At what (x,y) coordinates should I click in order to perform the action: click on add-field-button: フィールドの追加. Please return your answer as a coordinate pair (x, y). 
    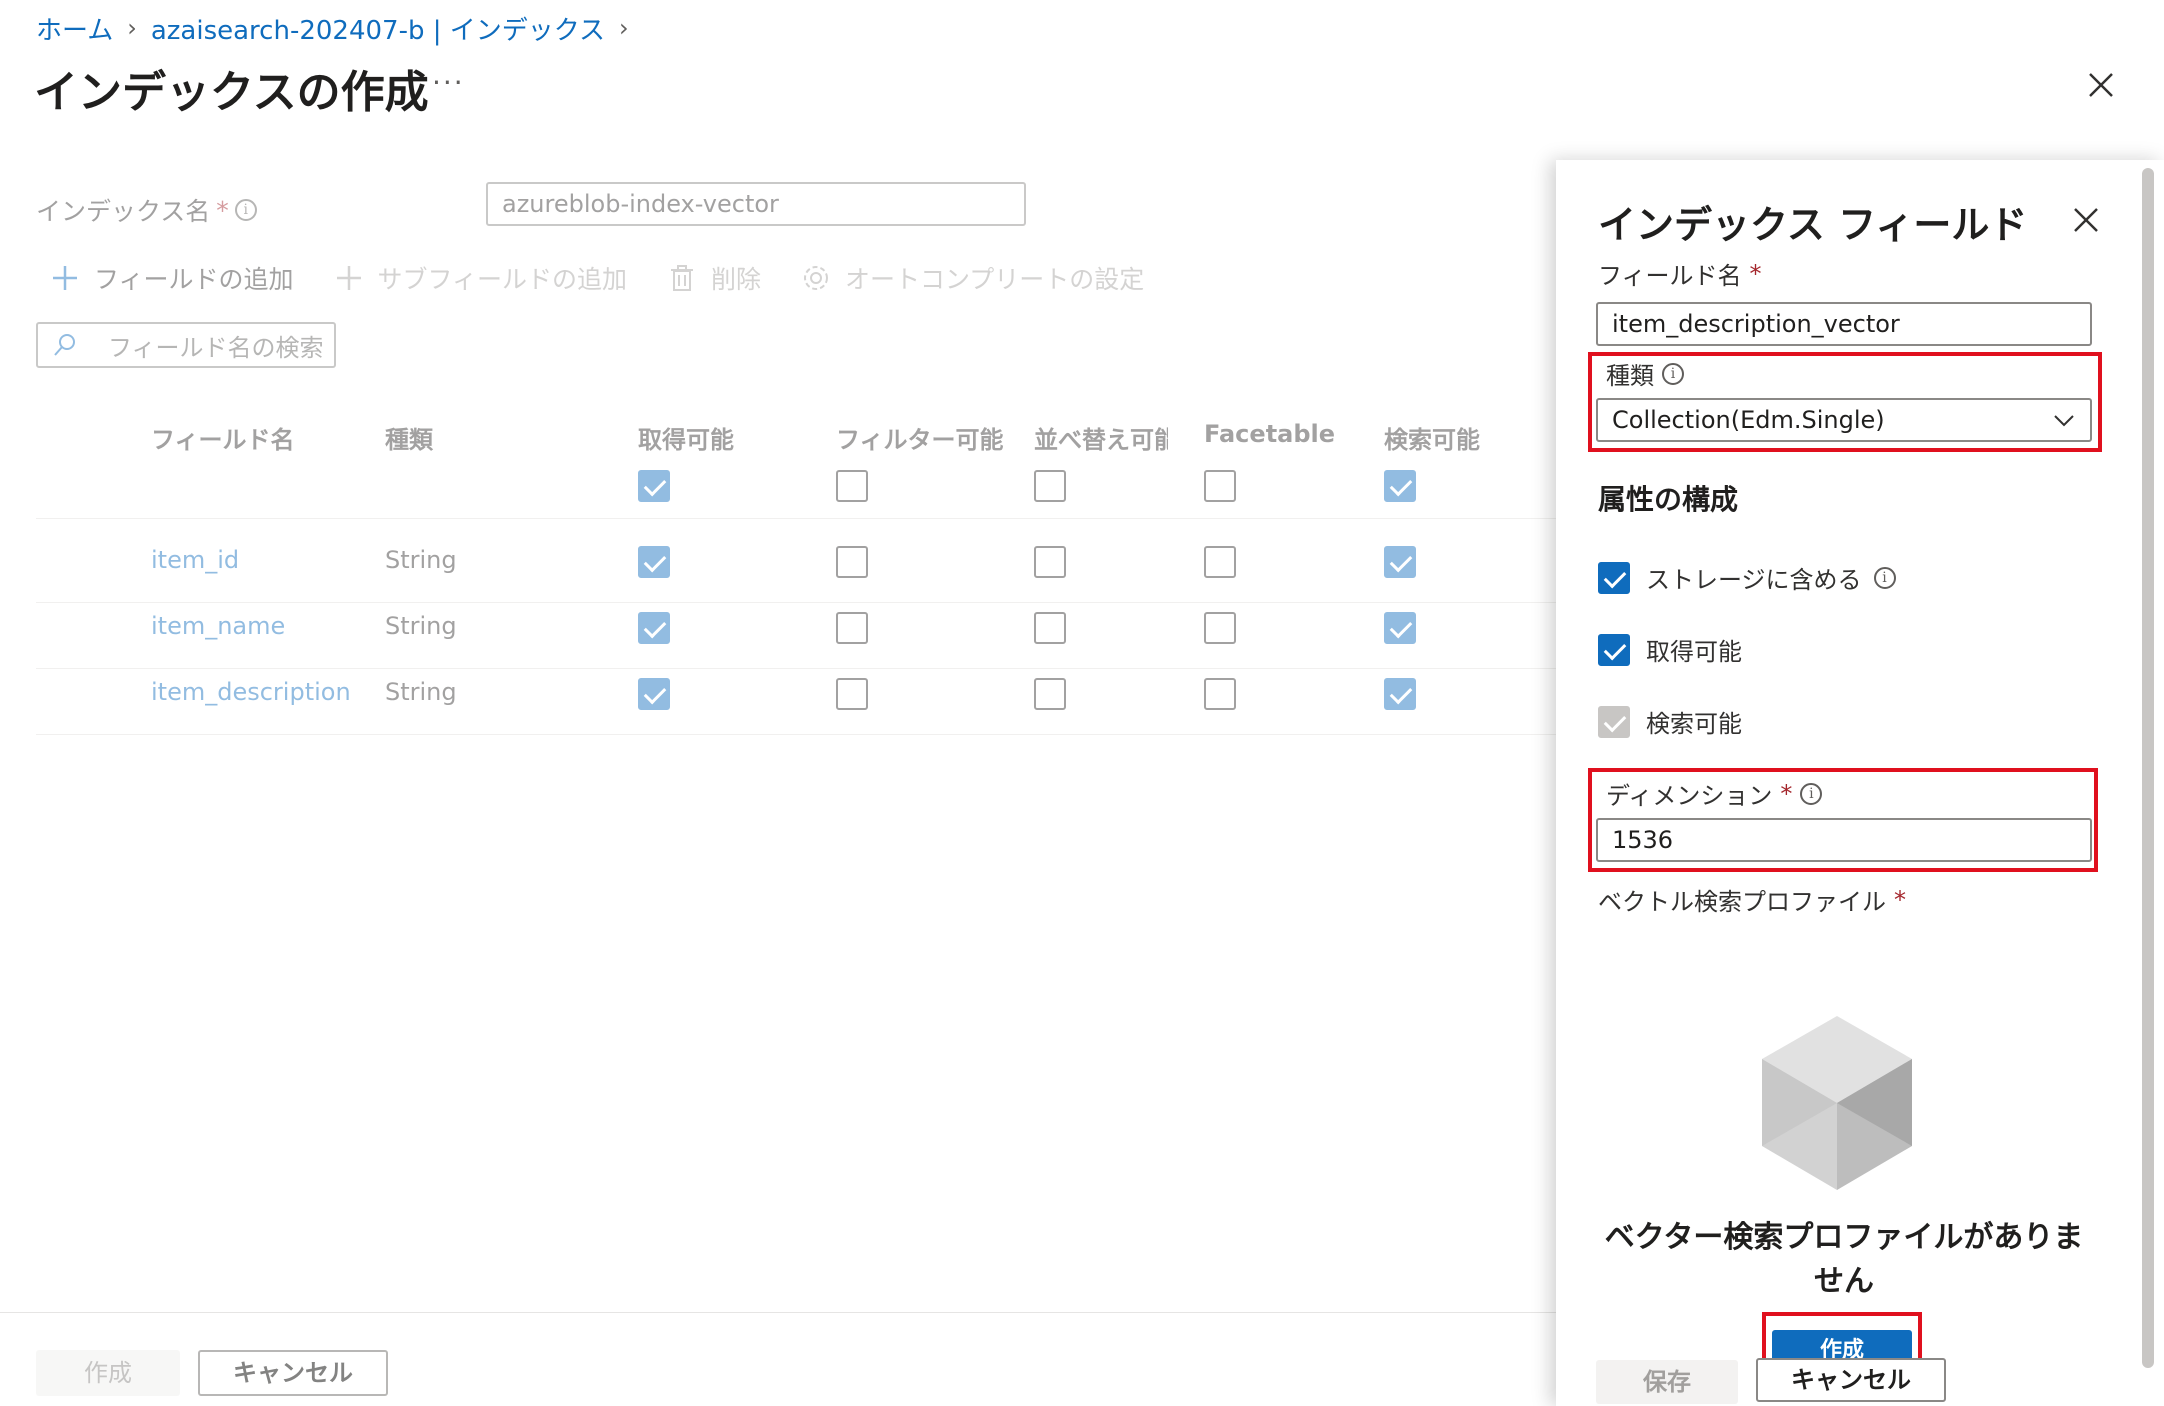
    Looking at the image, I should click on (172, 278).